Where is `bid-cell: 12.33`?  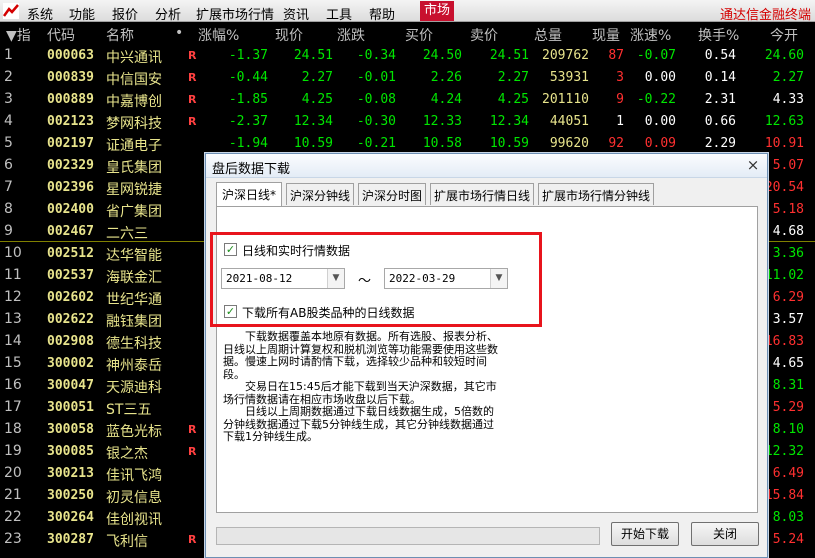 bid-cell: 12.33 is located at coordinates (442, 121).